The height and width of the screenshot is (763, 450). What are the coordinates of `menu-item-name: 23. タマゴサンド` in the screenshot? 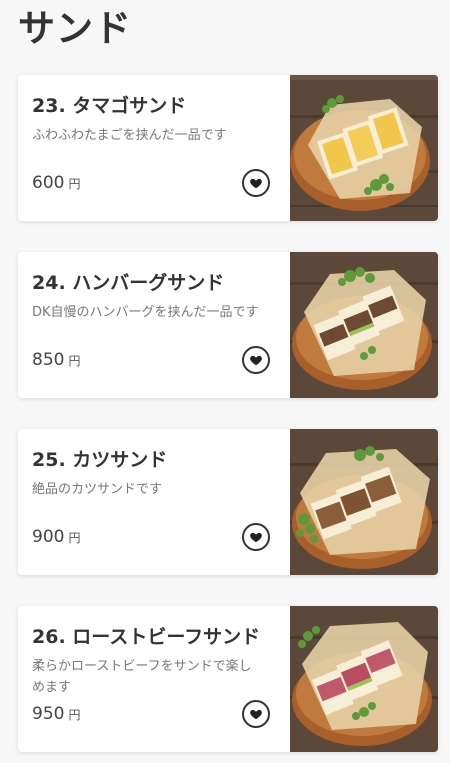 It's located at (109, 106).